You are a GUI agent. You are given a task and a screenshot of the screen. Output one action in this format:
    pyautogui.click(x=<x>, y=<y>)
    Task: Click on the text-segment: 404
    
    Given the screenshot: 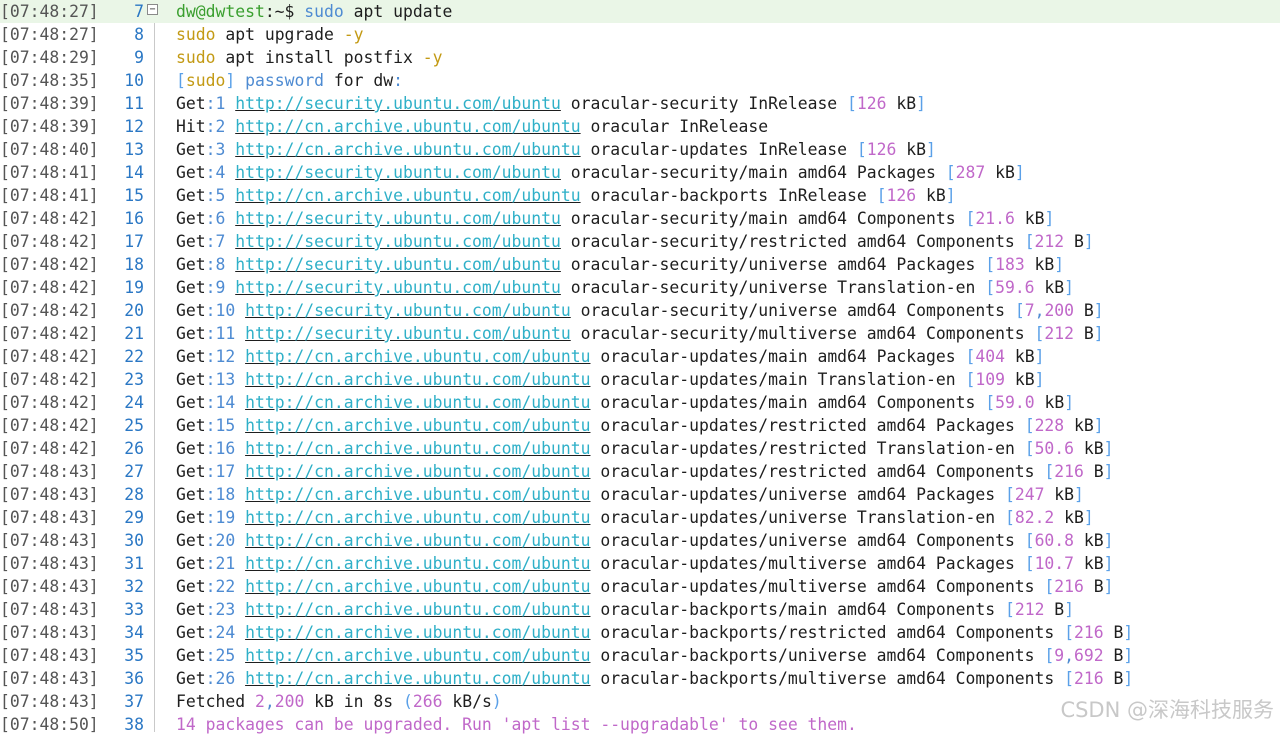 What is the action you would take?
    pyautogui.click(x=990, y=356)
    